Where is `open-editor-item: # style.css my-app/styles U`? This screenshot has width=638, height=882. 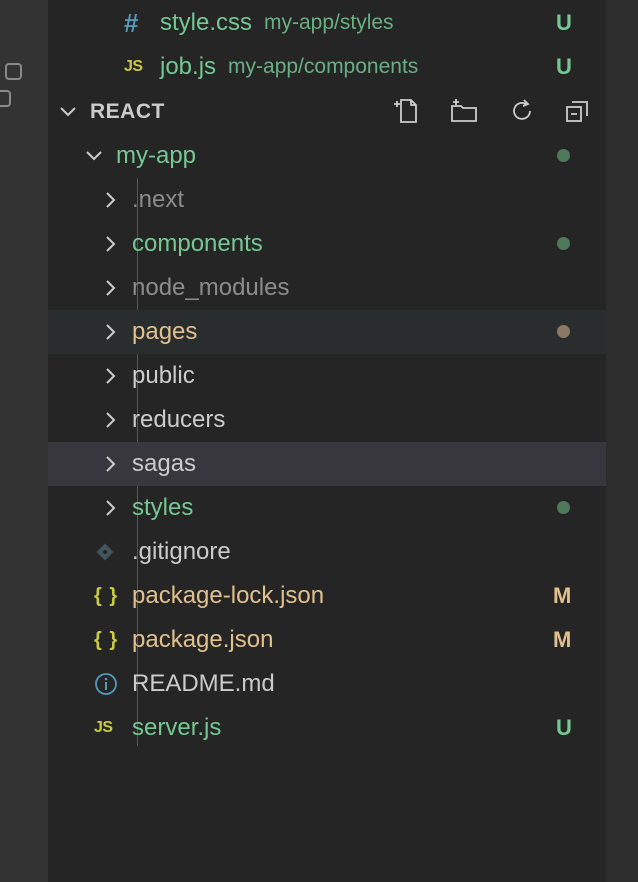
open-editor-item: # style.css my-app/styles U is located at coordinates (327, 23).